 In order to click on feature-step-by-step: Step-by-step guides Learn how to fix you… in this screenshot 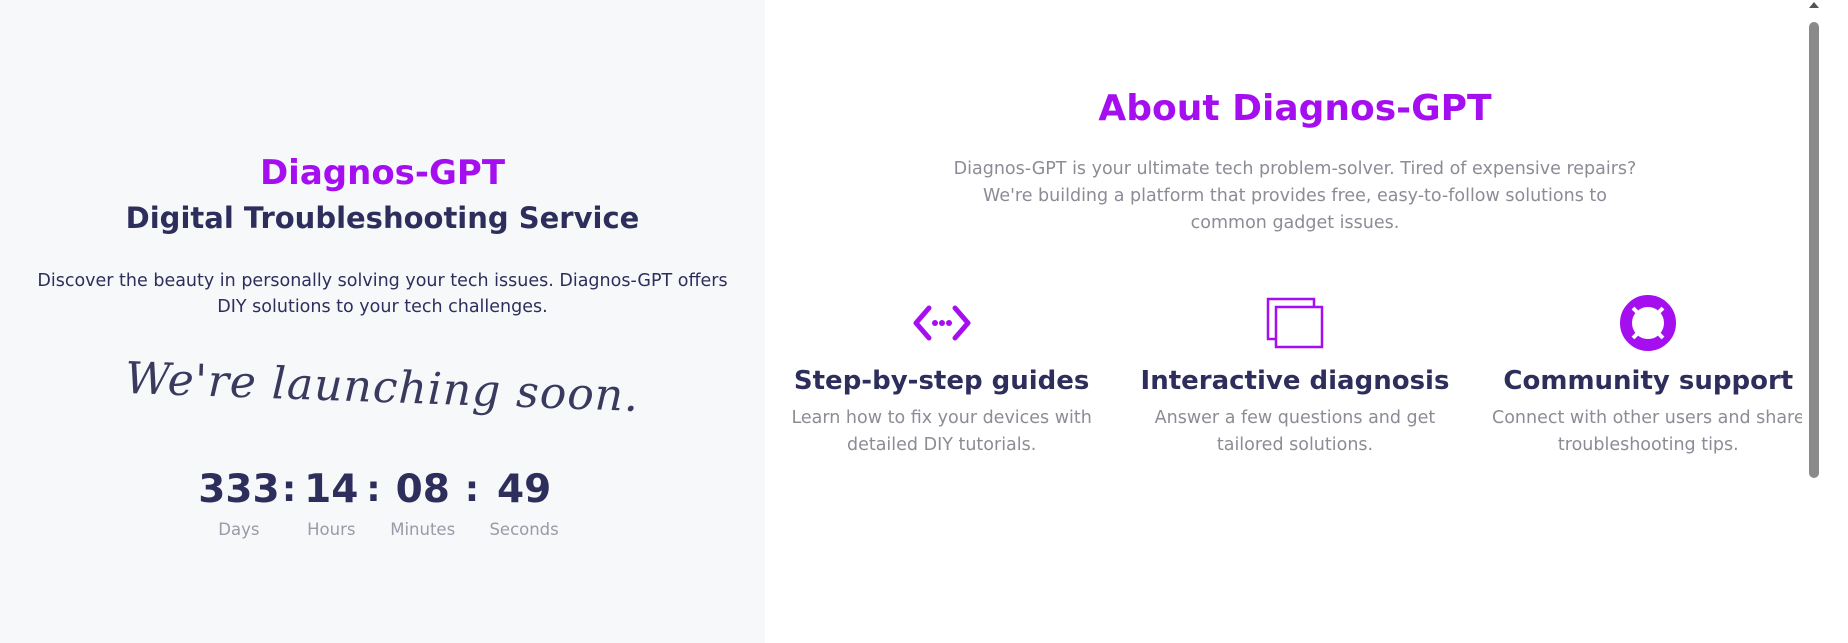, I will do `click(941, 376)`.